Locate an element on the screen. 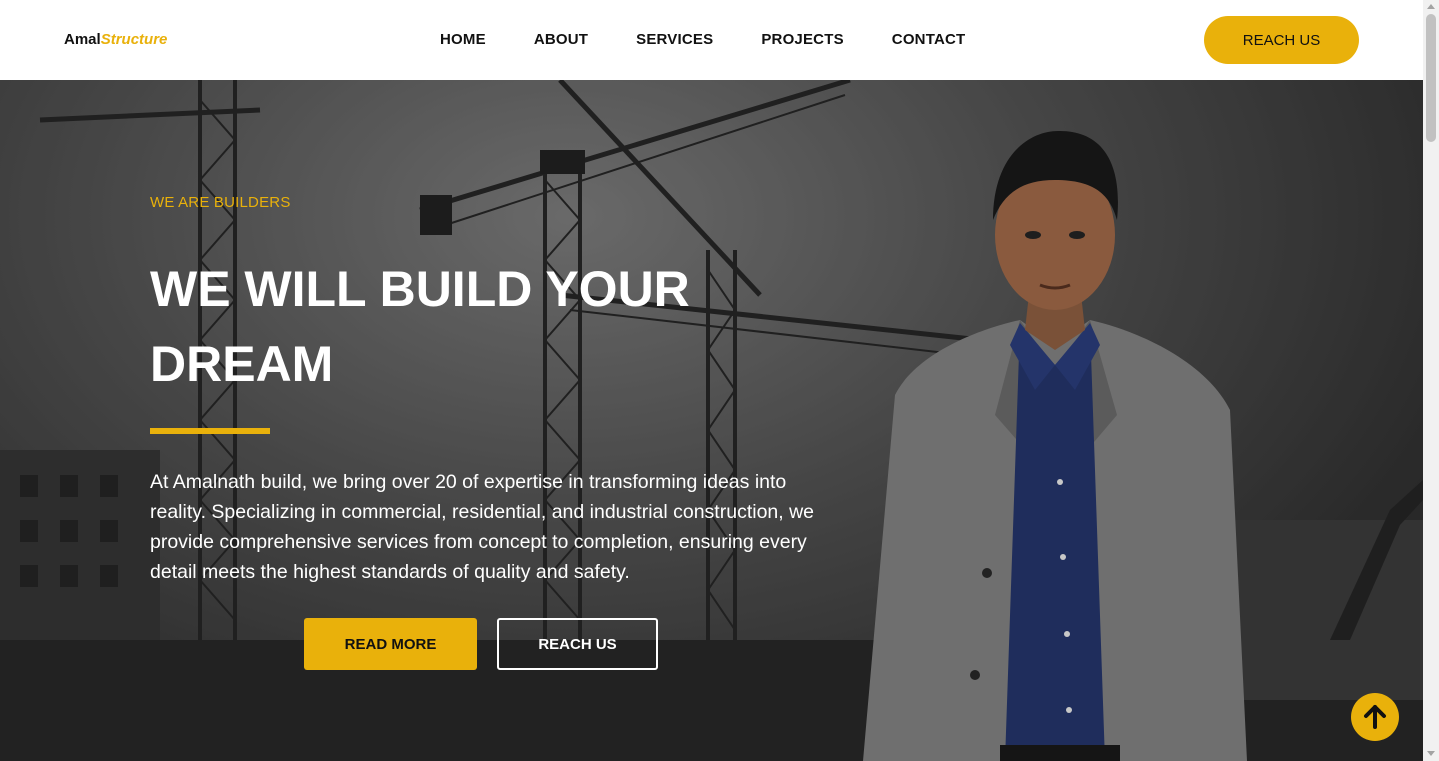 This screenshot has width=1439, height=761. hero-accent-divider is located at coordinates (210, 431).